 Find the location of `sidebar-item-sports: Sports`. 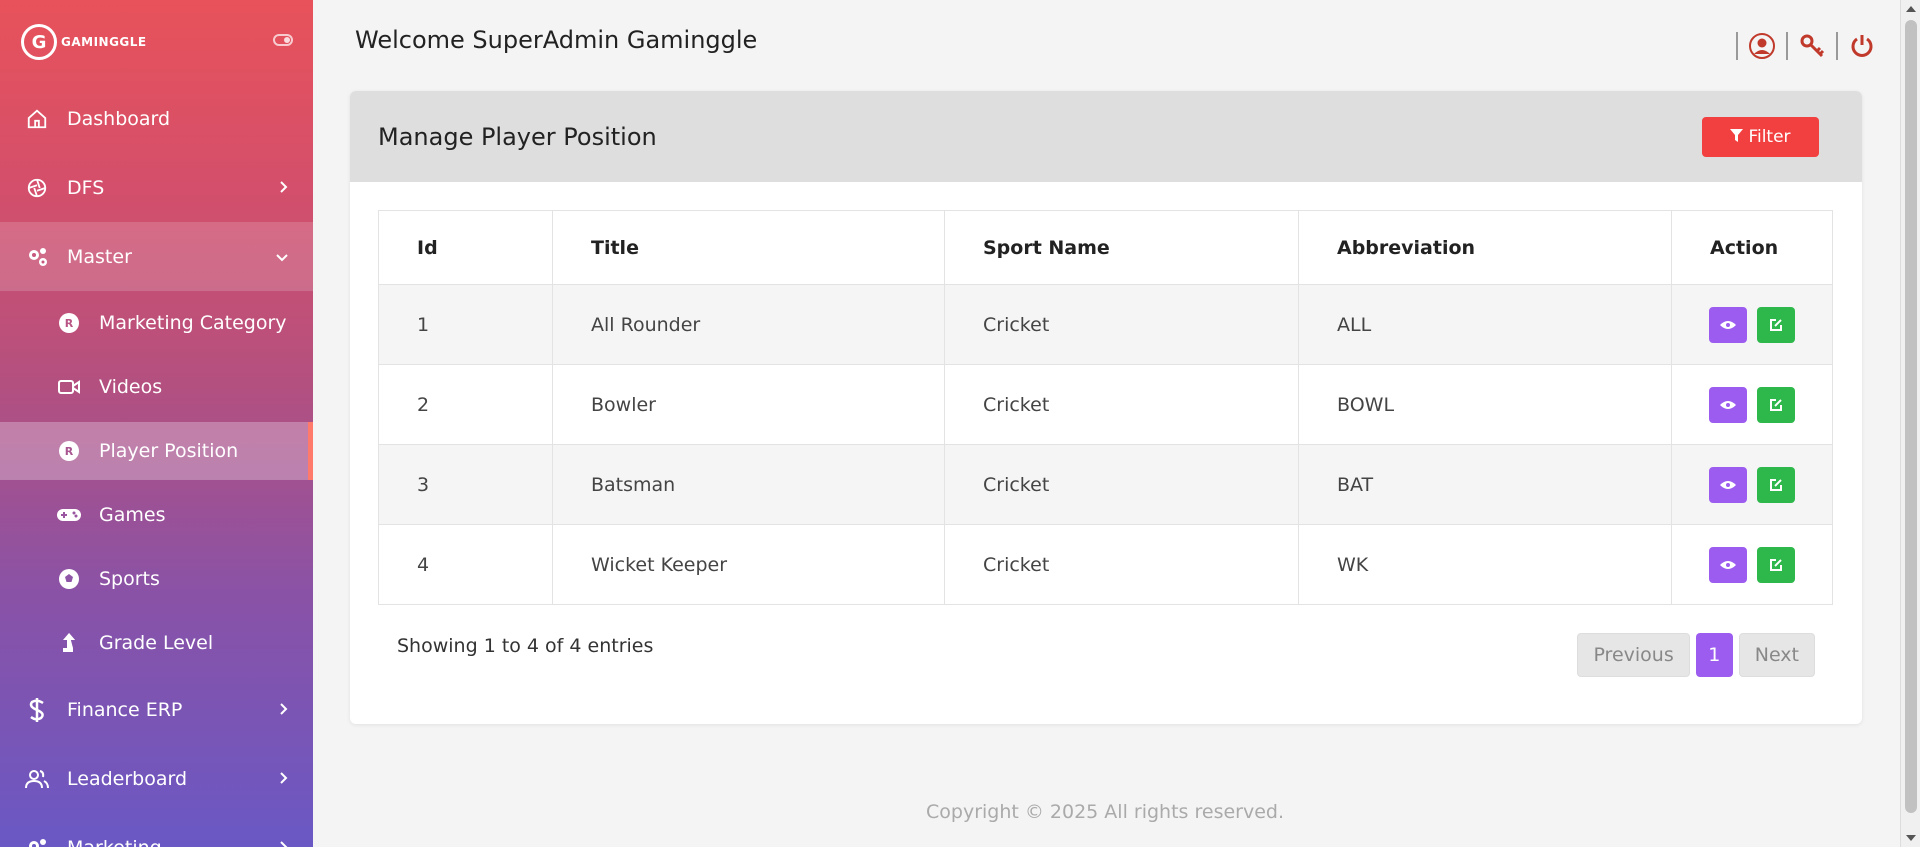

sidebar-item-sports: Sports is located at coordinates (156, 579).